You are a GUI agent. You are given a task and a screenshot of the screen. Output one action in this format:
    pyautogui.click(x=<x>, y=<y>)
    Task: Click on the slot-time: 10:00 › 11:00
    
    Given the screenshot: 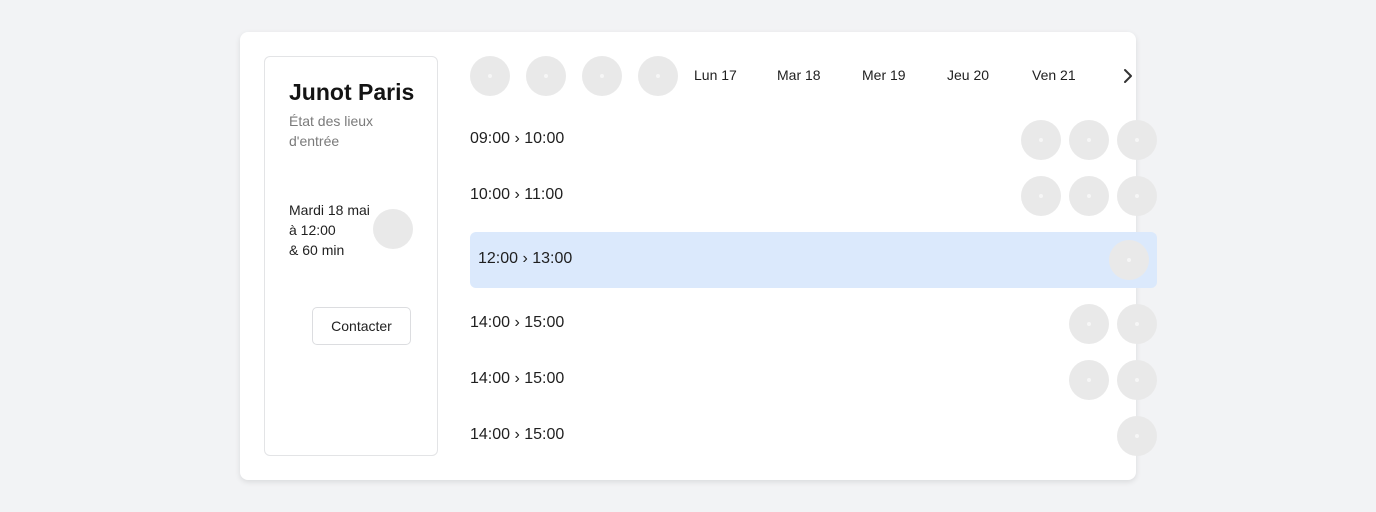 What is the action you would take?
    pyautogui.click(x=517, y=194)
    